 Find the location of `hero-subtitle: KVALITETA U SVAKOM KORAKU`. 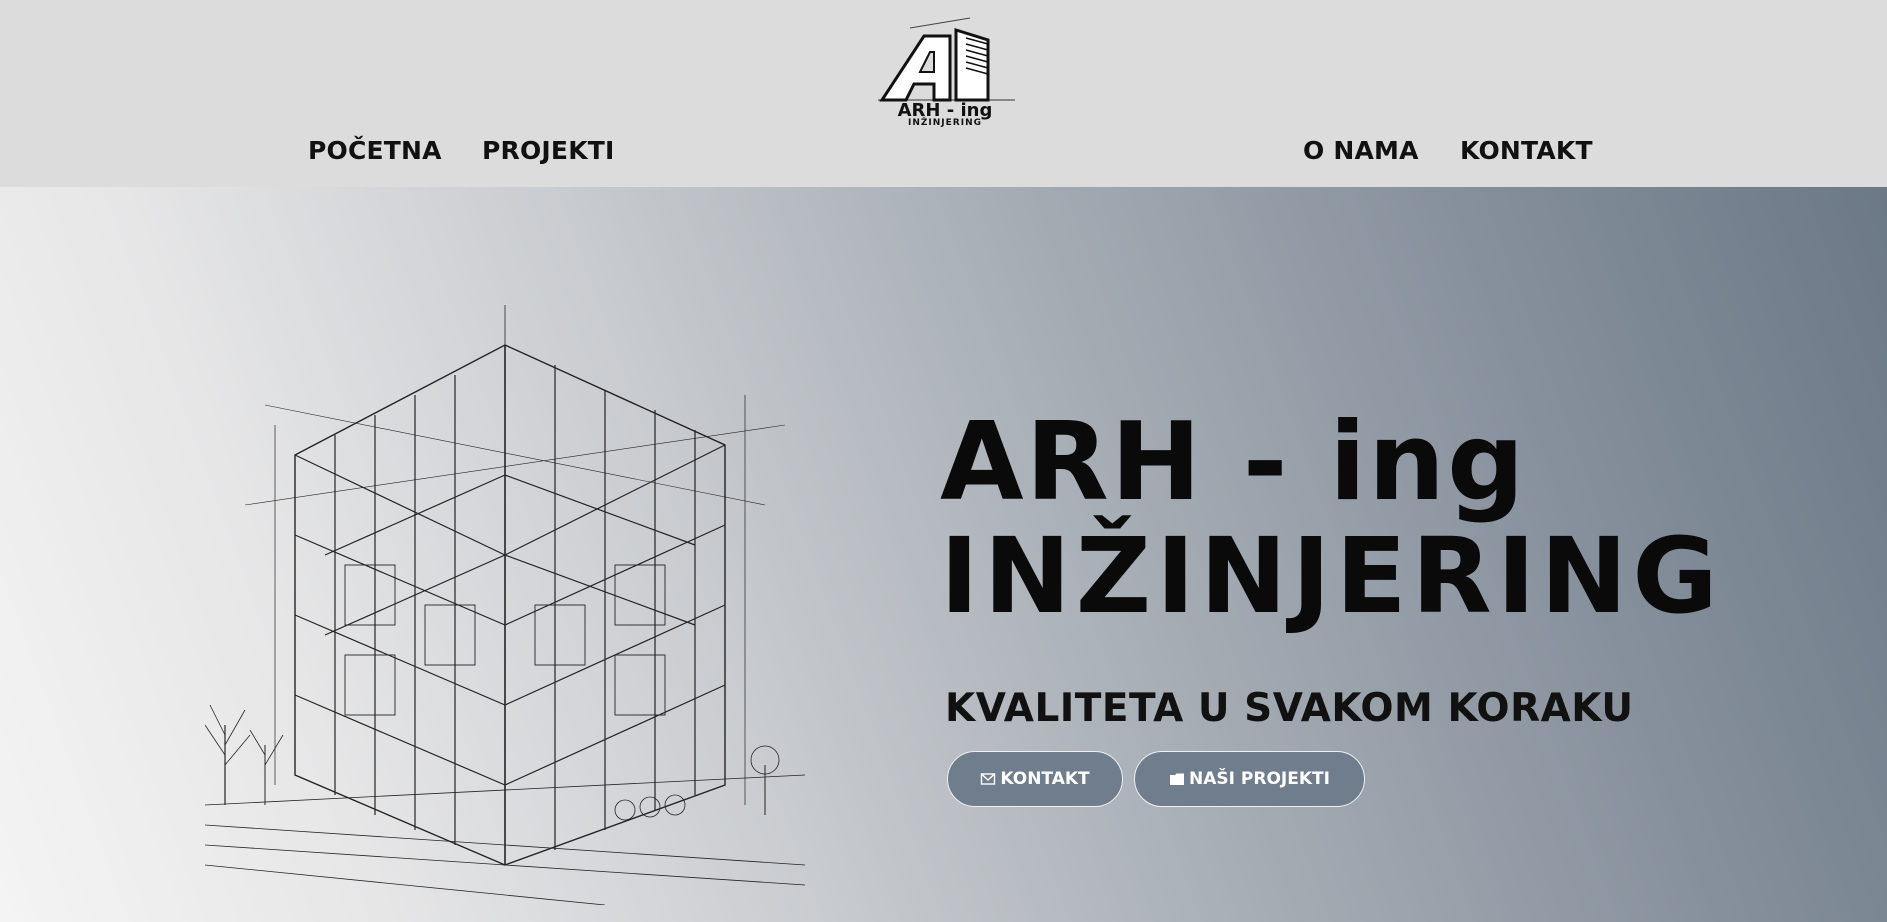

hero-subtitle: KVALITETA U SVAKOM KORAKU is located at coordinates (1289, 708).